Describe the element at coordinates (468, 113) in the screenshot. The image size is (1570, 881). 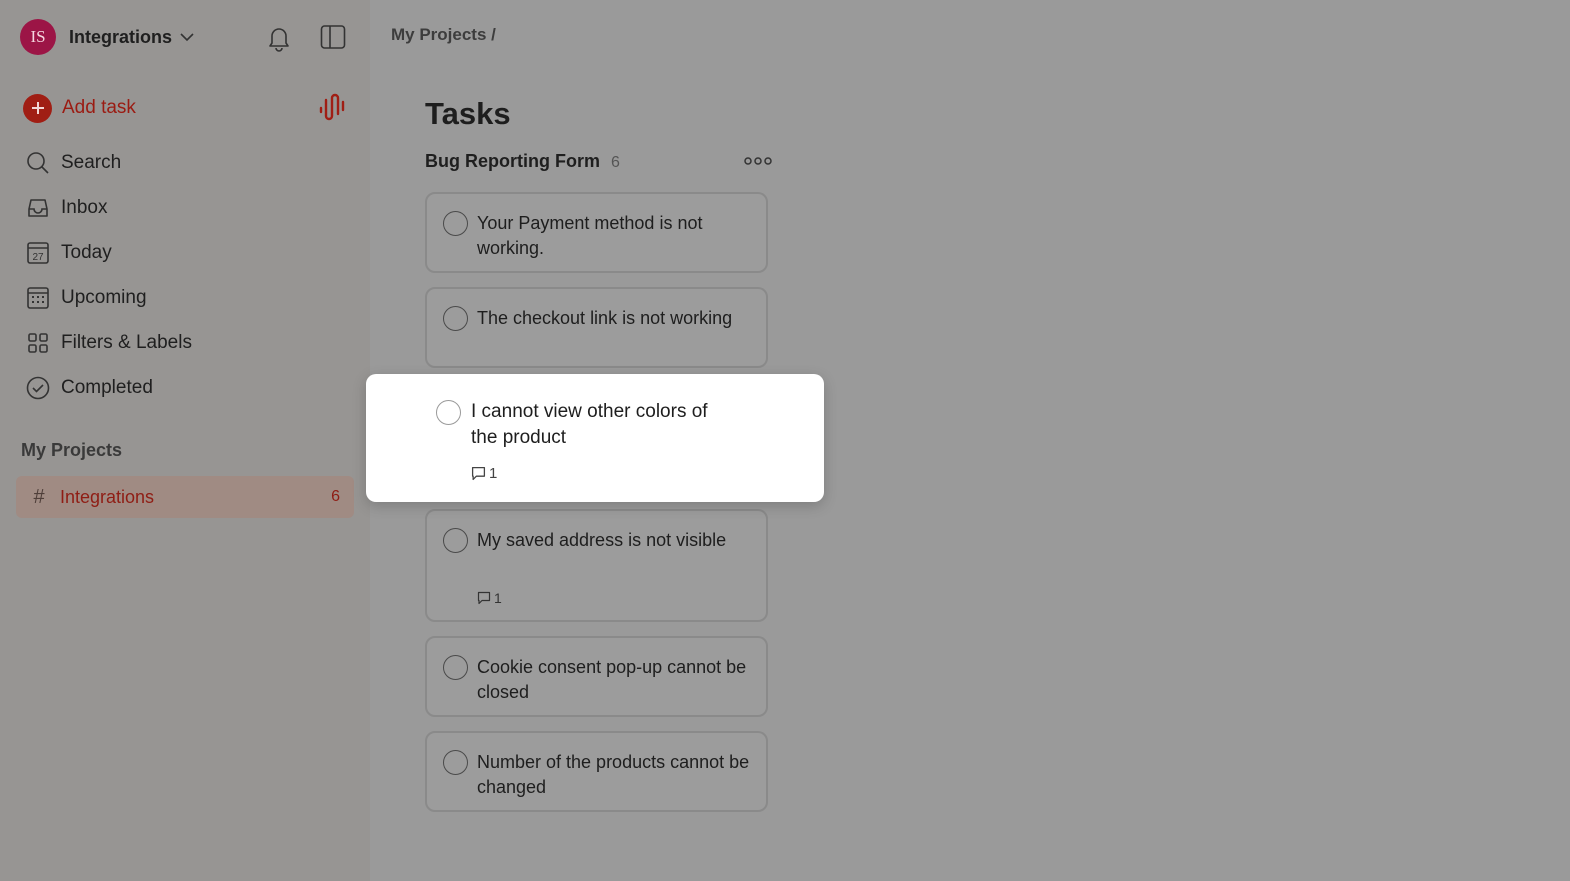
I see `page-title: Tasks` at that location.